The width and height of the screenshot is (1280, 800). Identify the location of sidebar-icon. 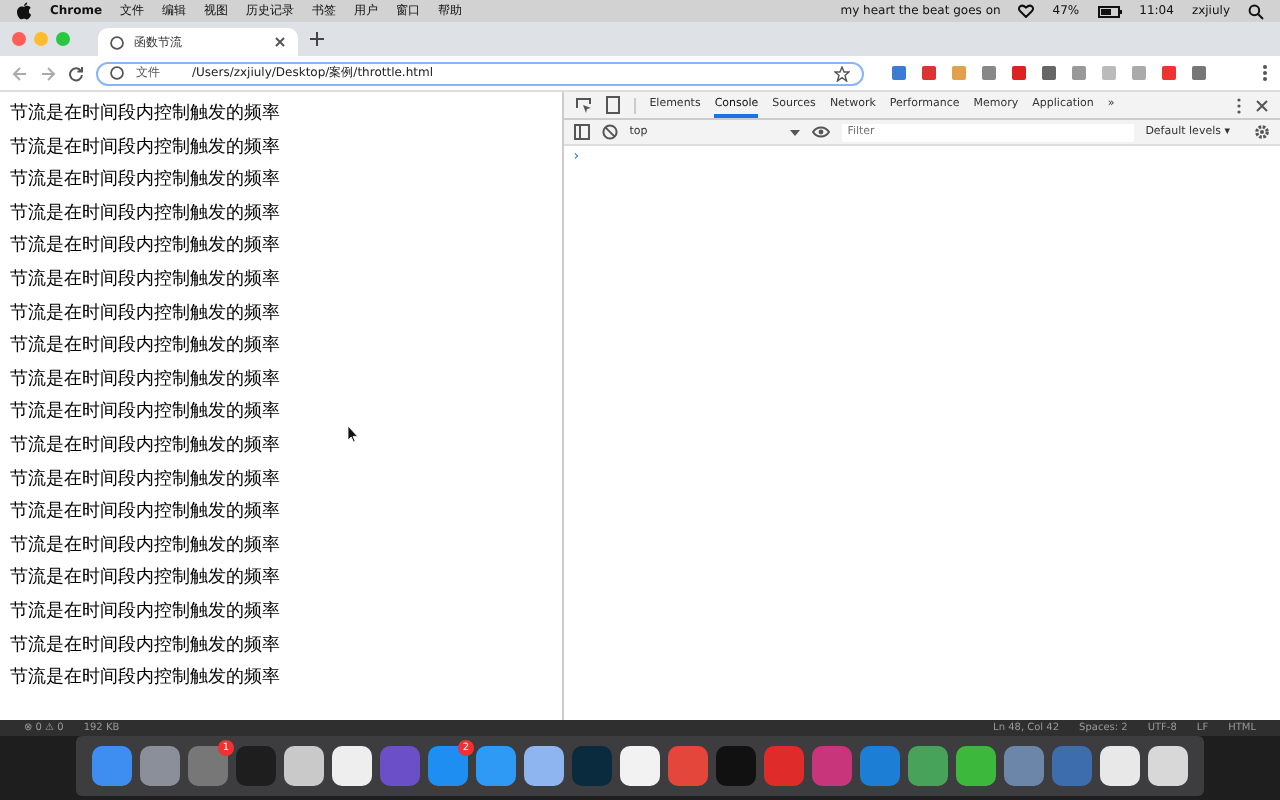
(581, 132).